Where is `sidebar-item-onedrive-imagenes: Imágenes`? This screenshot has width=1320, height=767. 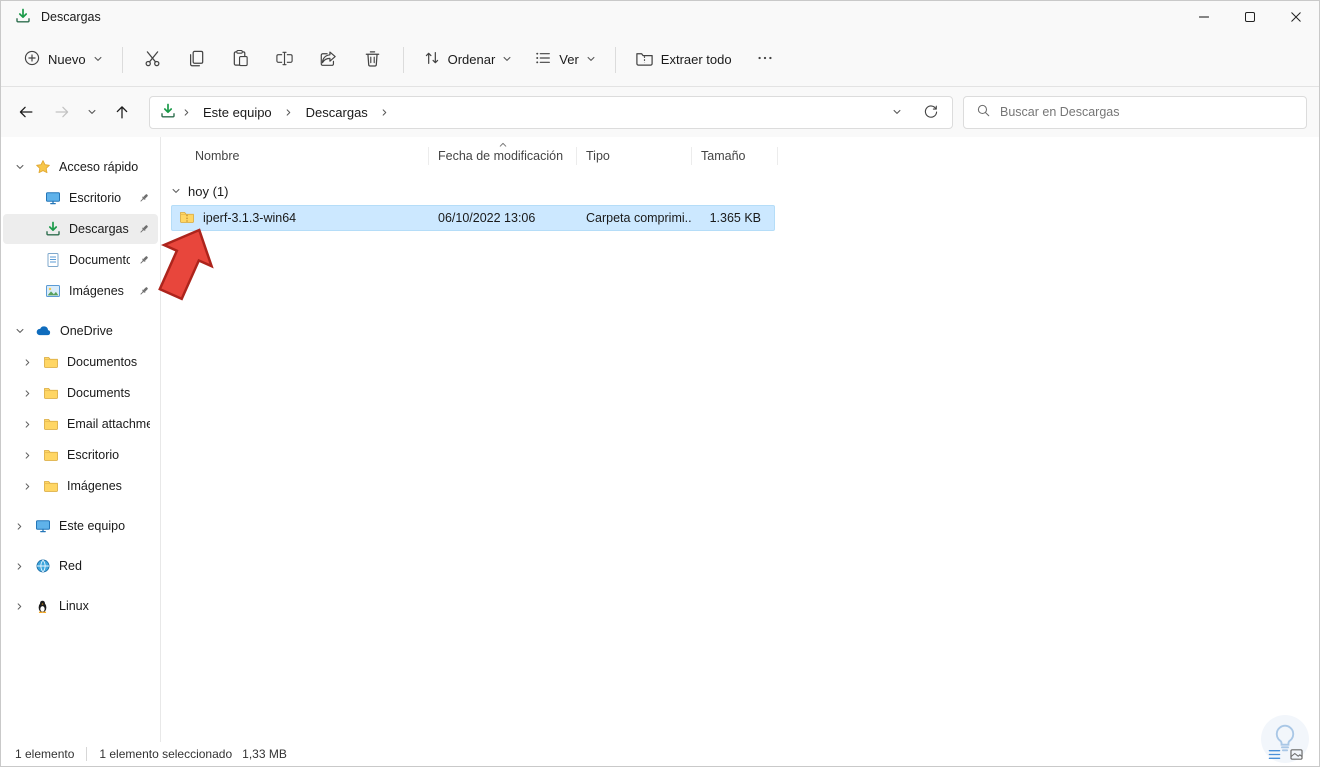
sidebar-item-onedrive-imagenes: Imágenes is located at coordinates (80, 486).